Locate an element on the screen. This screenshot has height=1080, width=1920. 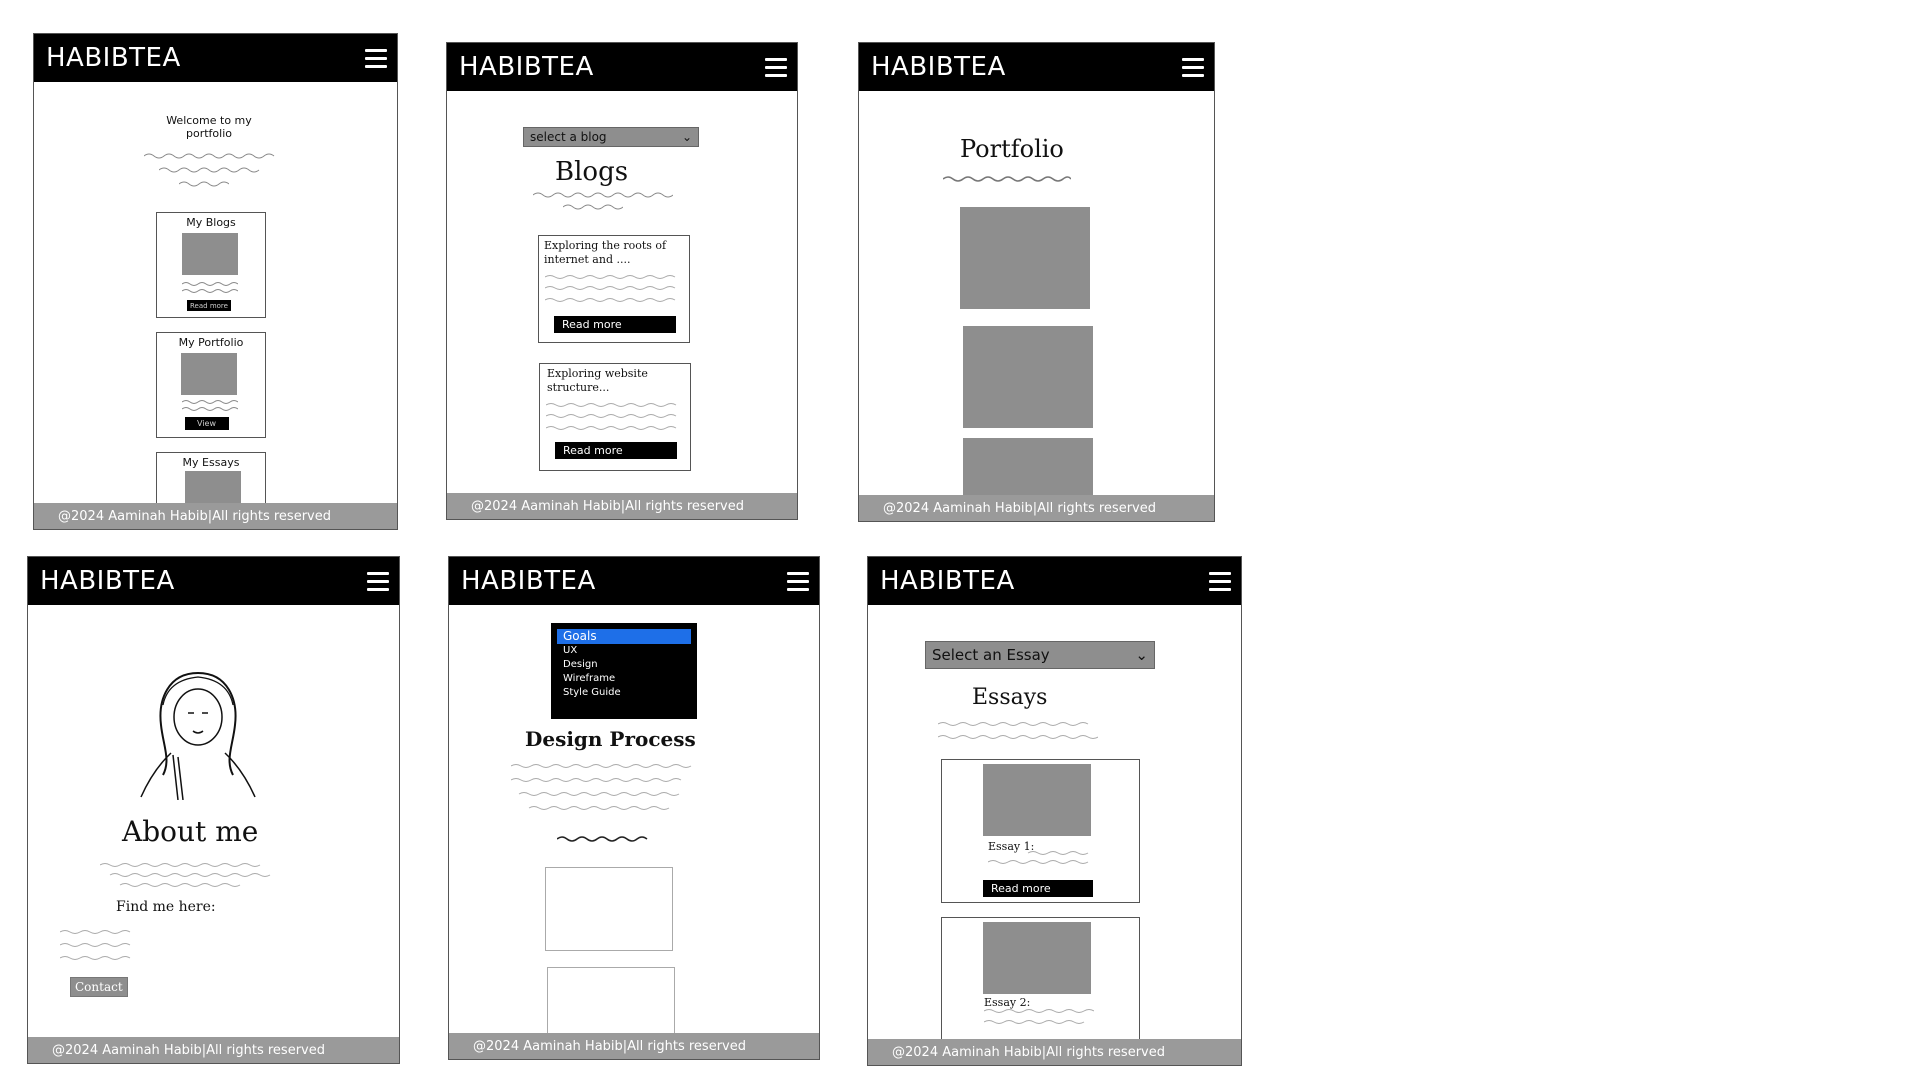
dropdown-option: Design is located at coordinates (624, 665).